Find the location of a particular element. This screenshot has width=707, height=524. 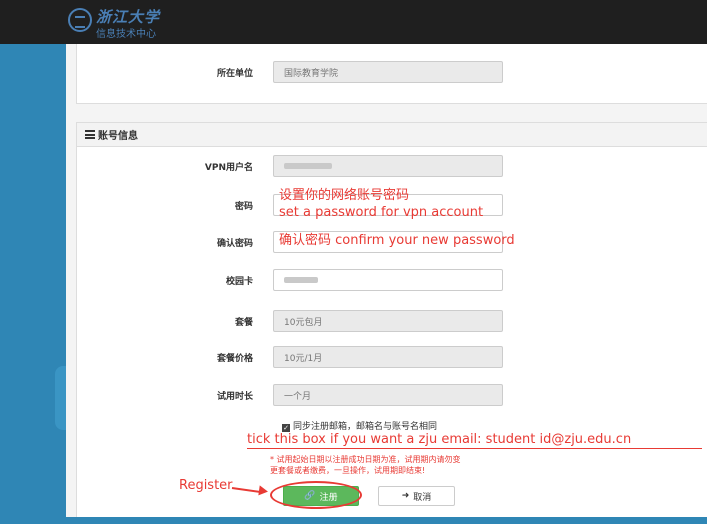

arrow-right-icon: ➜ is located at coordinates (405, 496).